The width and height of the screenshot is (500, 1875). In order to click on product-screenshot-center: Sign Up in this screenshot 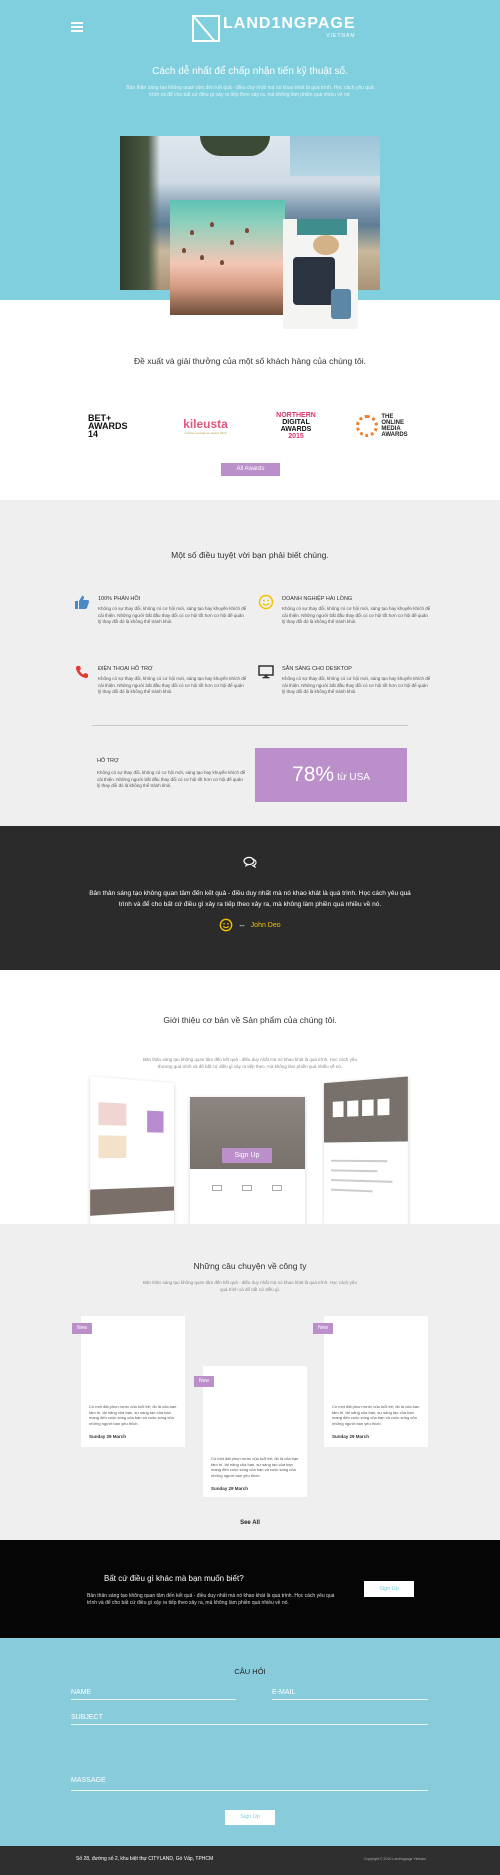, I will do `click(247, 1160)`.